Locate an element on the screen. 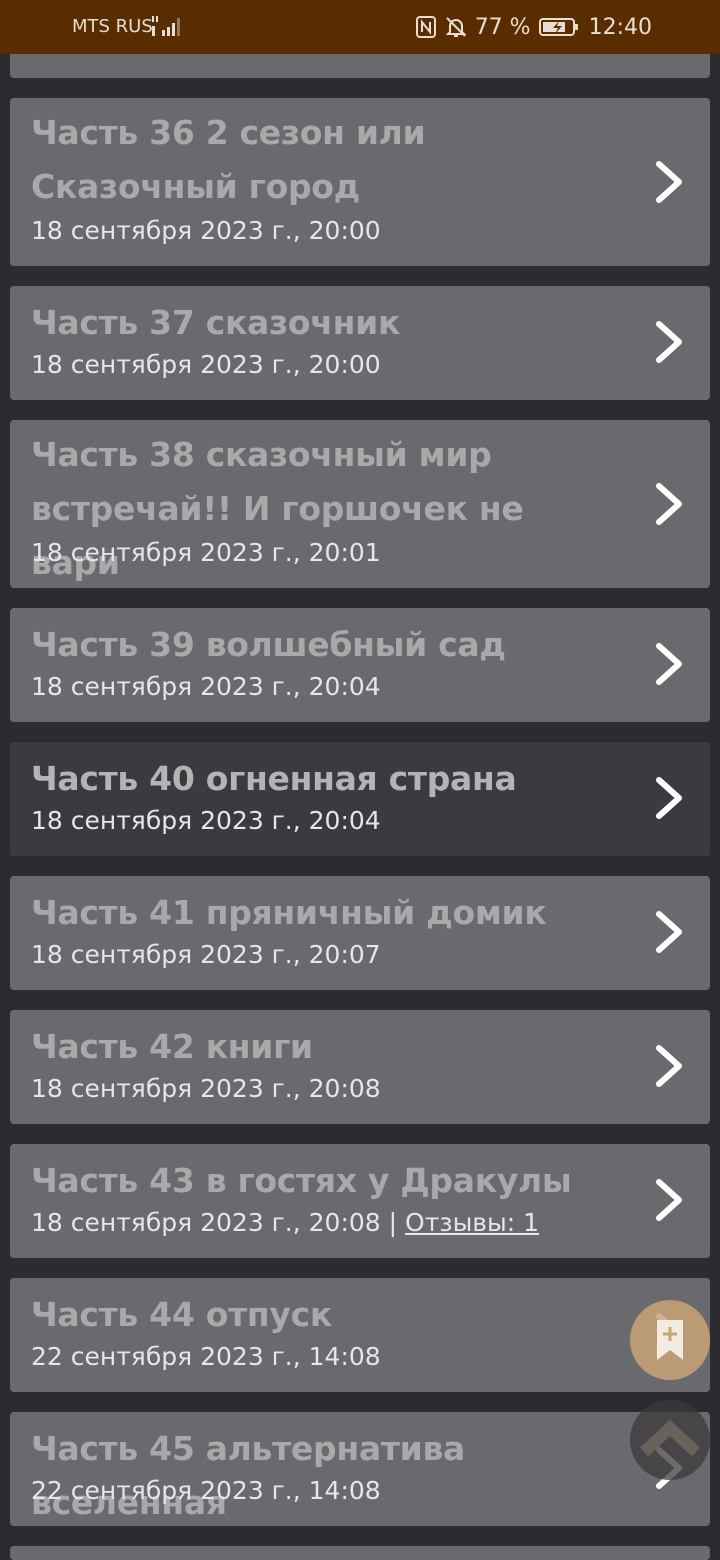 The width and height of the screenshot is (720, 1560). clock: 12:40 is located at coordinates (620, 27).